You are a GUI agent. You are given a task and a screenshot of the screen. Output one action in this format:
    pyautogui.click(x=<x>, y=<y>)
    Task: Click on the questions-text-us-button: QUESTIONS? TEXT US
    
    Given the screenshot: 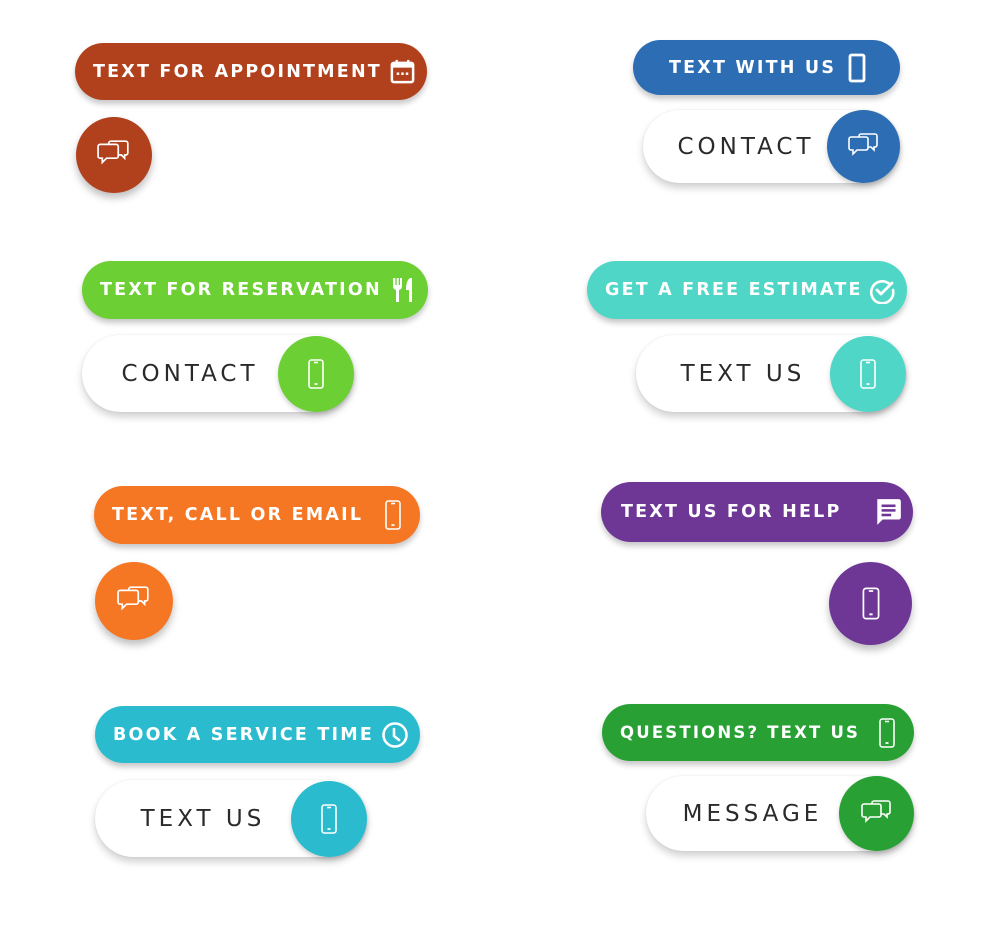 What is the action you would take?
    pyautogui.click(x=758, y=732)
    